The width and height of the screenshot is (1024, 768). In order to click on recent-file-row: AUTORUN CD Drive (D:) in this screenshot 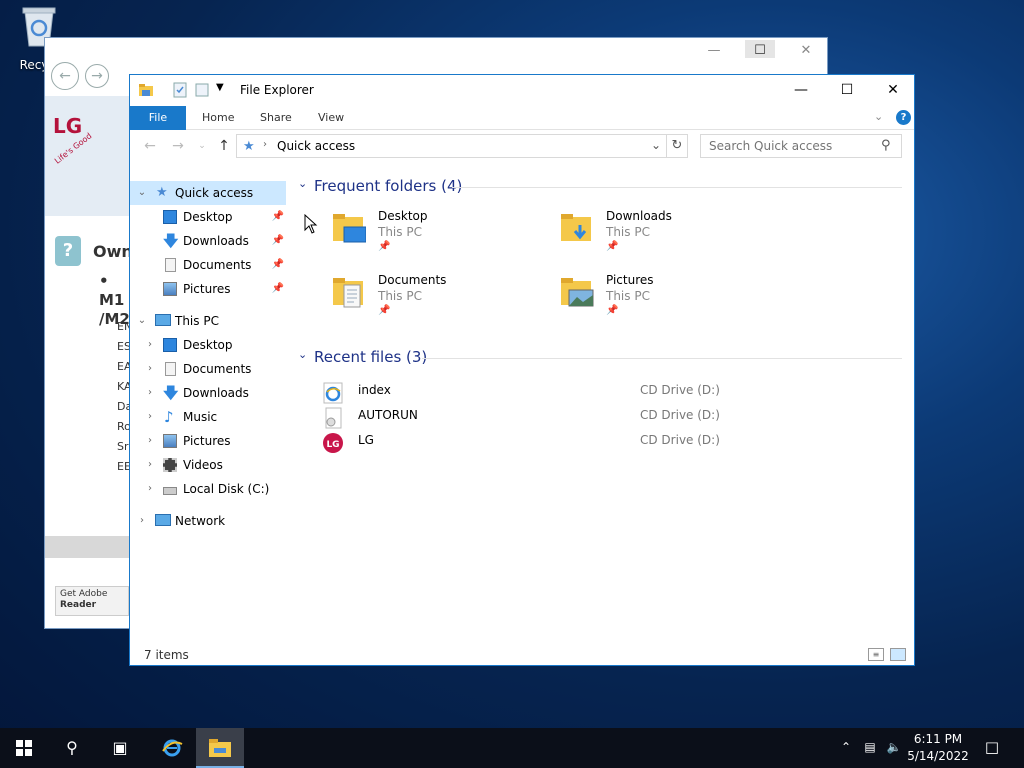, I will do `click(612, 416)`.